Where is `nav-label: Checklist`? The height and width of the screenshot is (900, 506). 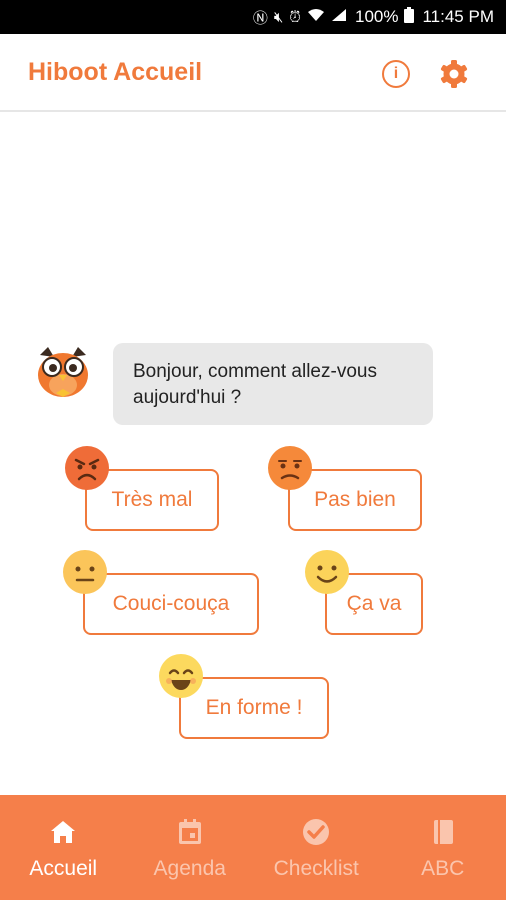
nav-label: Checklist is located at coordinates (316, 868).